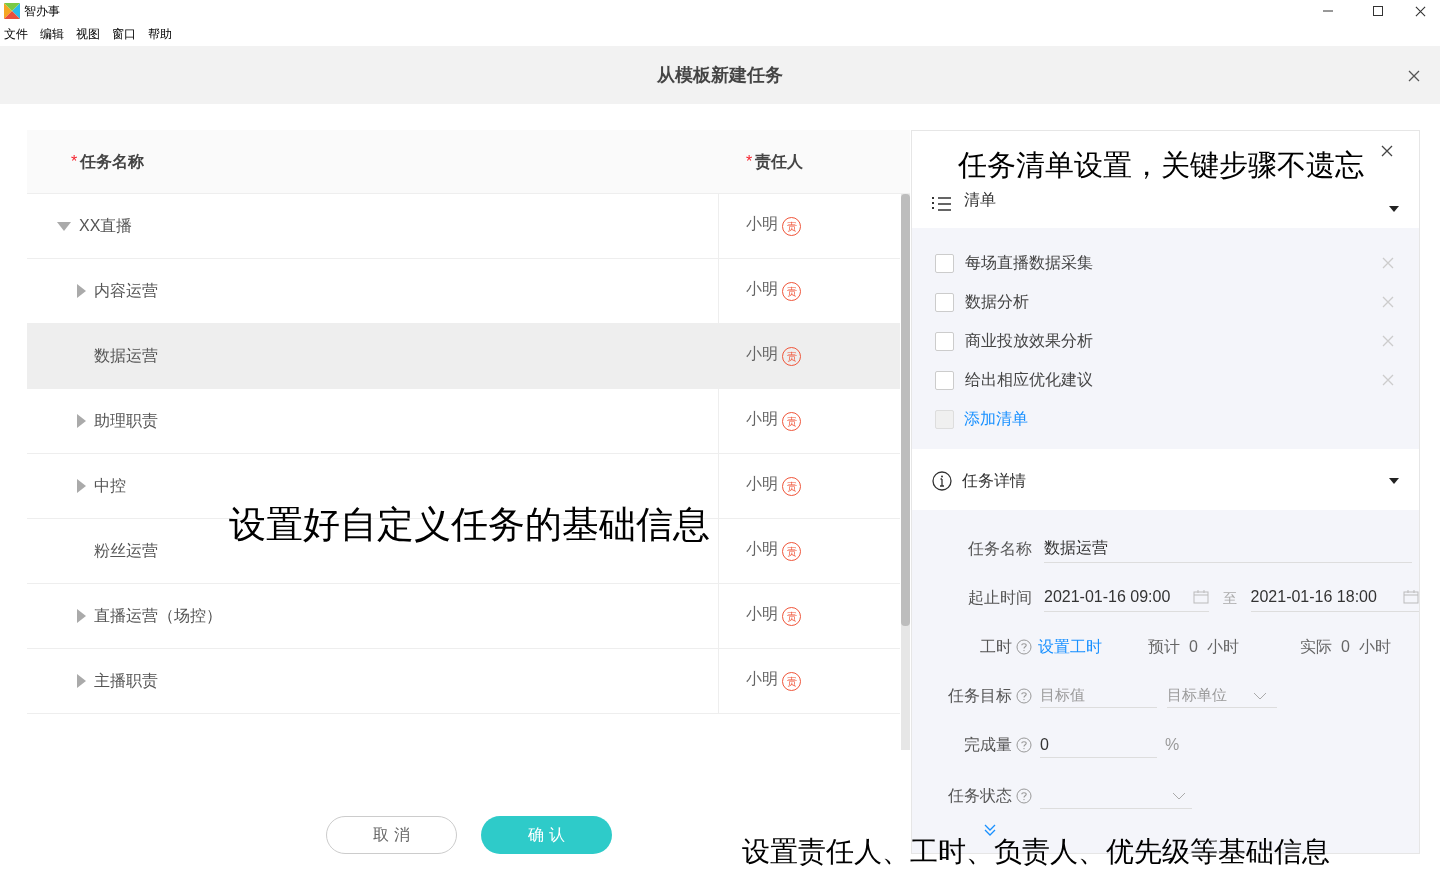  Describe the element at coordinates (1029, 341) in the screenshot. I see `checklist-item: 商业投放效果分析` at that location.